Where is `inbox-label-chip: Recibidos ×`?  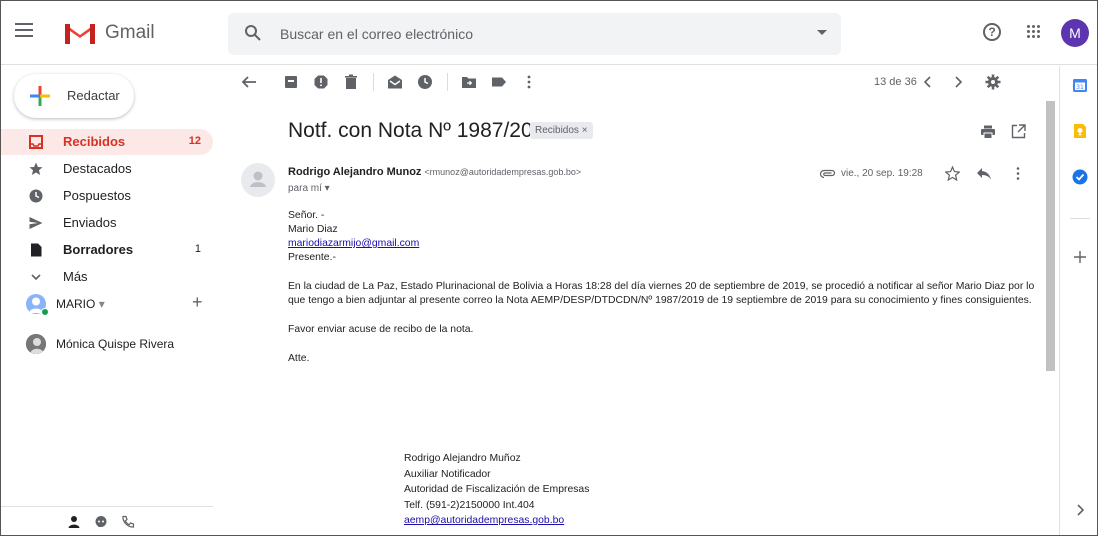 inbox-label-chip: Recibidos × is located at coordinates (561, 130).